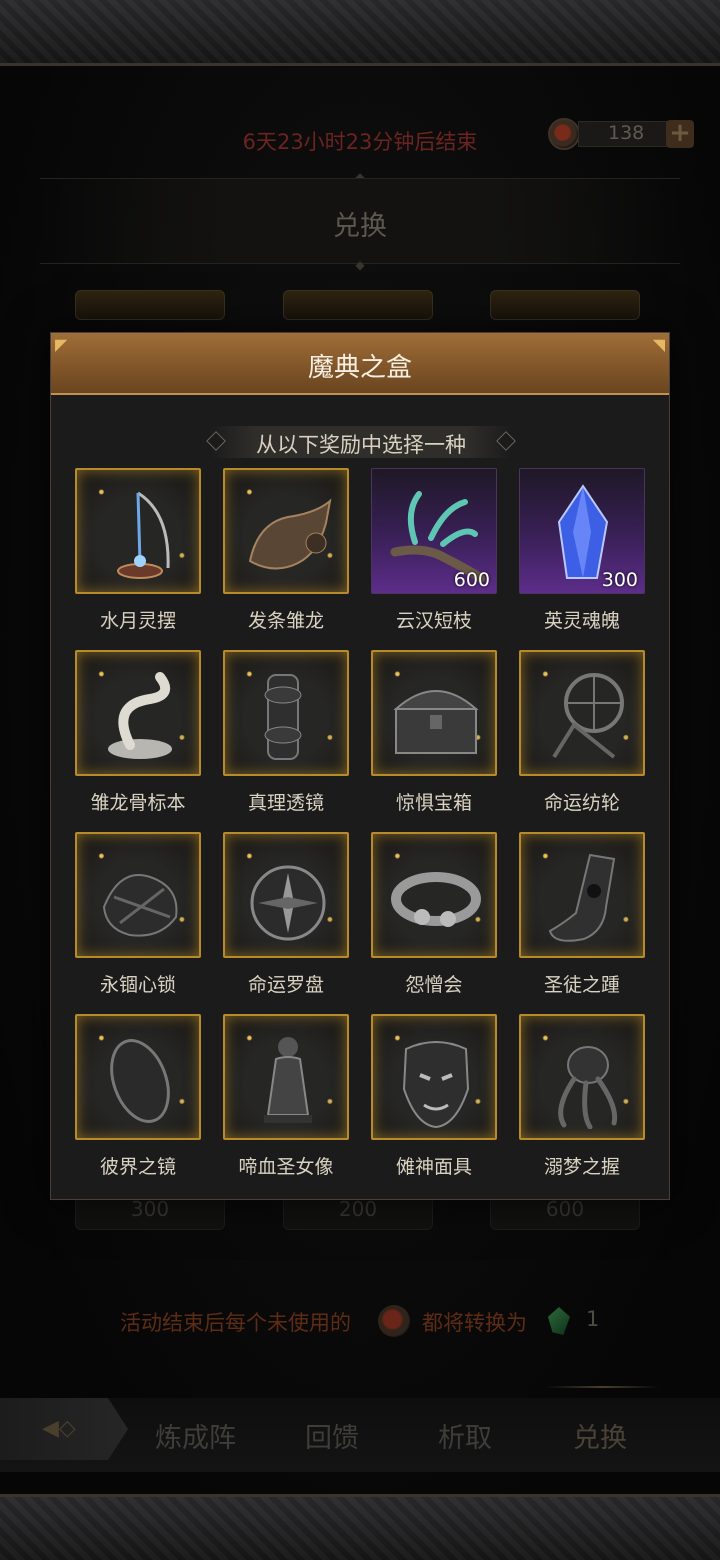 The image size is (720, 1560). What do you see at coordinates (360, 1527) in the screenshot?
I see `bottom-frame` at bounding box center [360, 1527].